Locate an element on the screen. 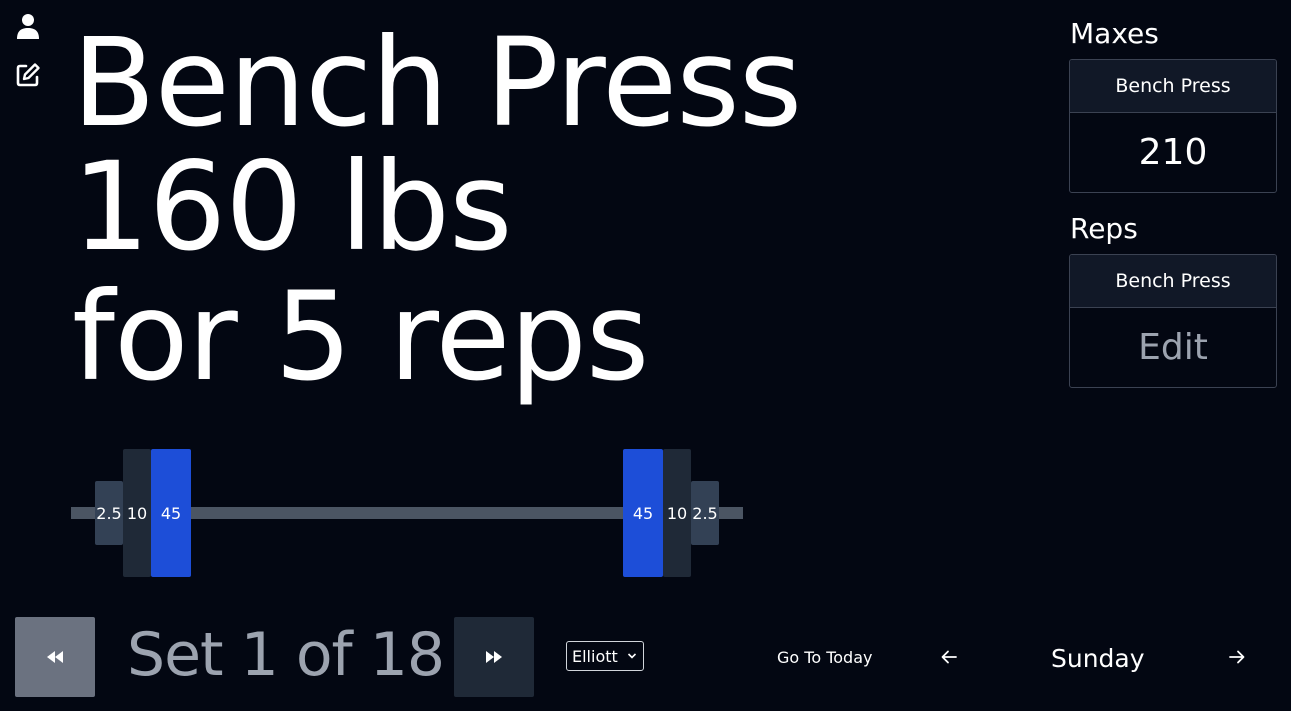  reps-title: Reps is located at coordinates (1104, 228).